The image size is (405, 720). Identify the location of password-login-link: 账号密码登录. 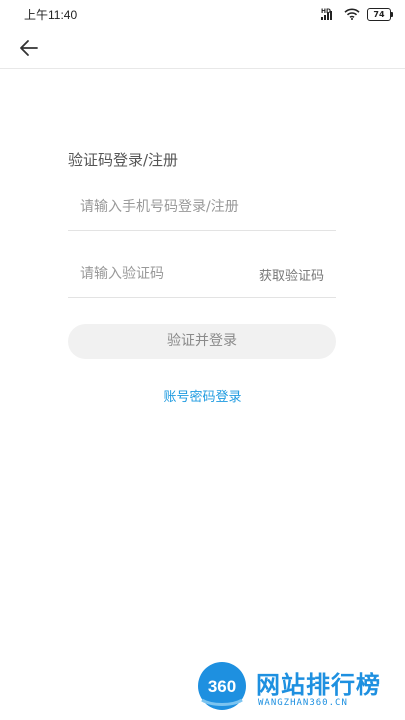
(202, 395).